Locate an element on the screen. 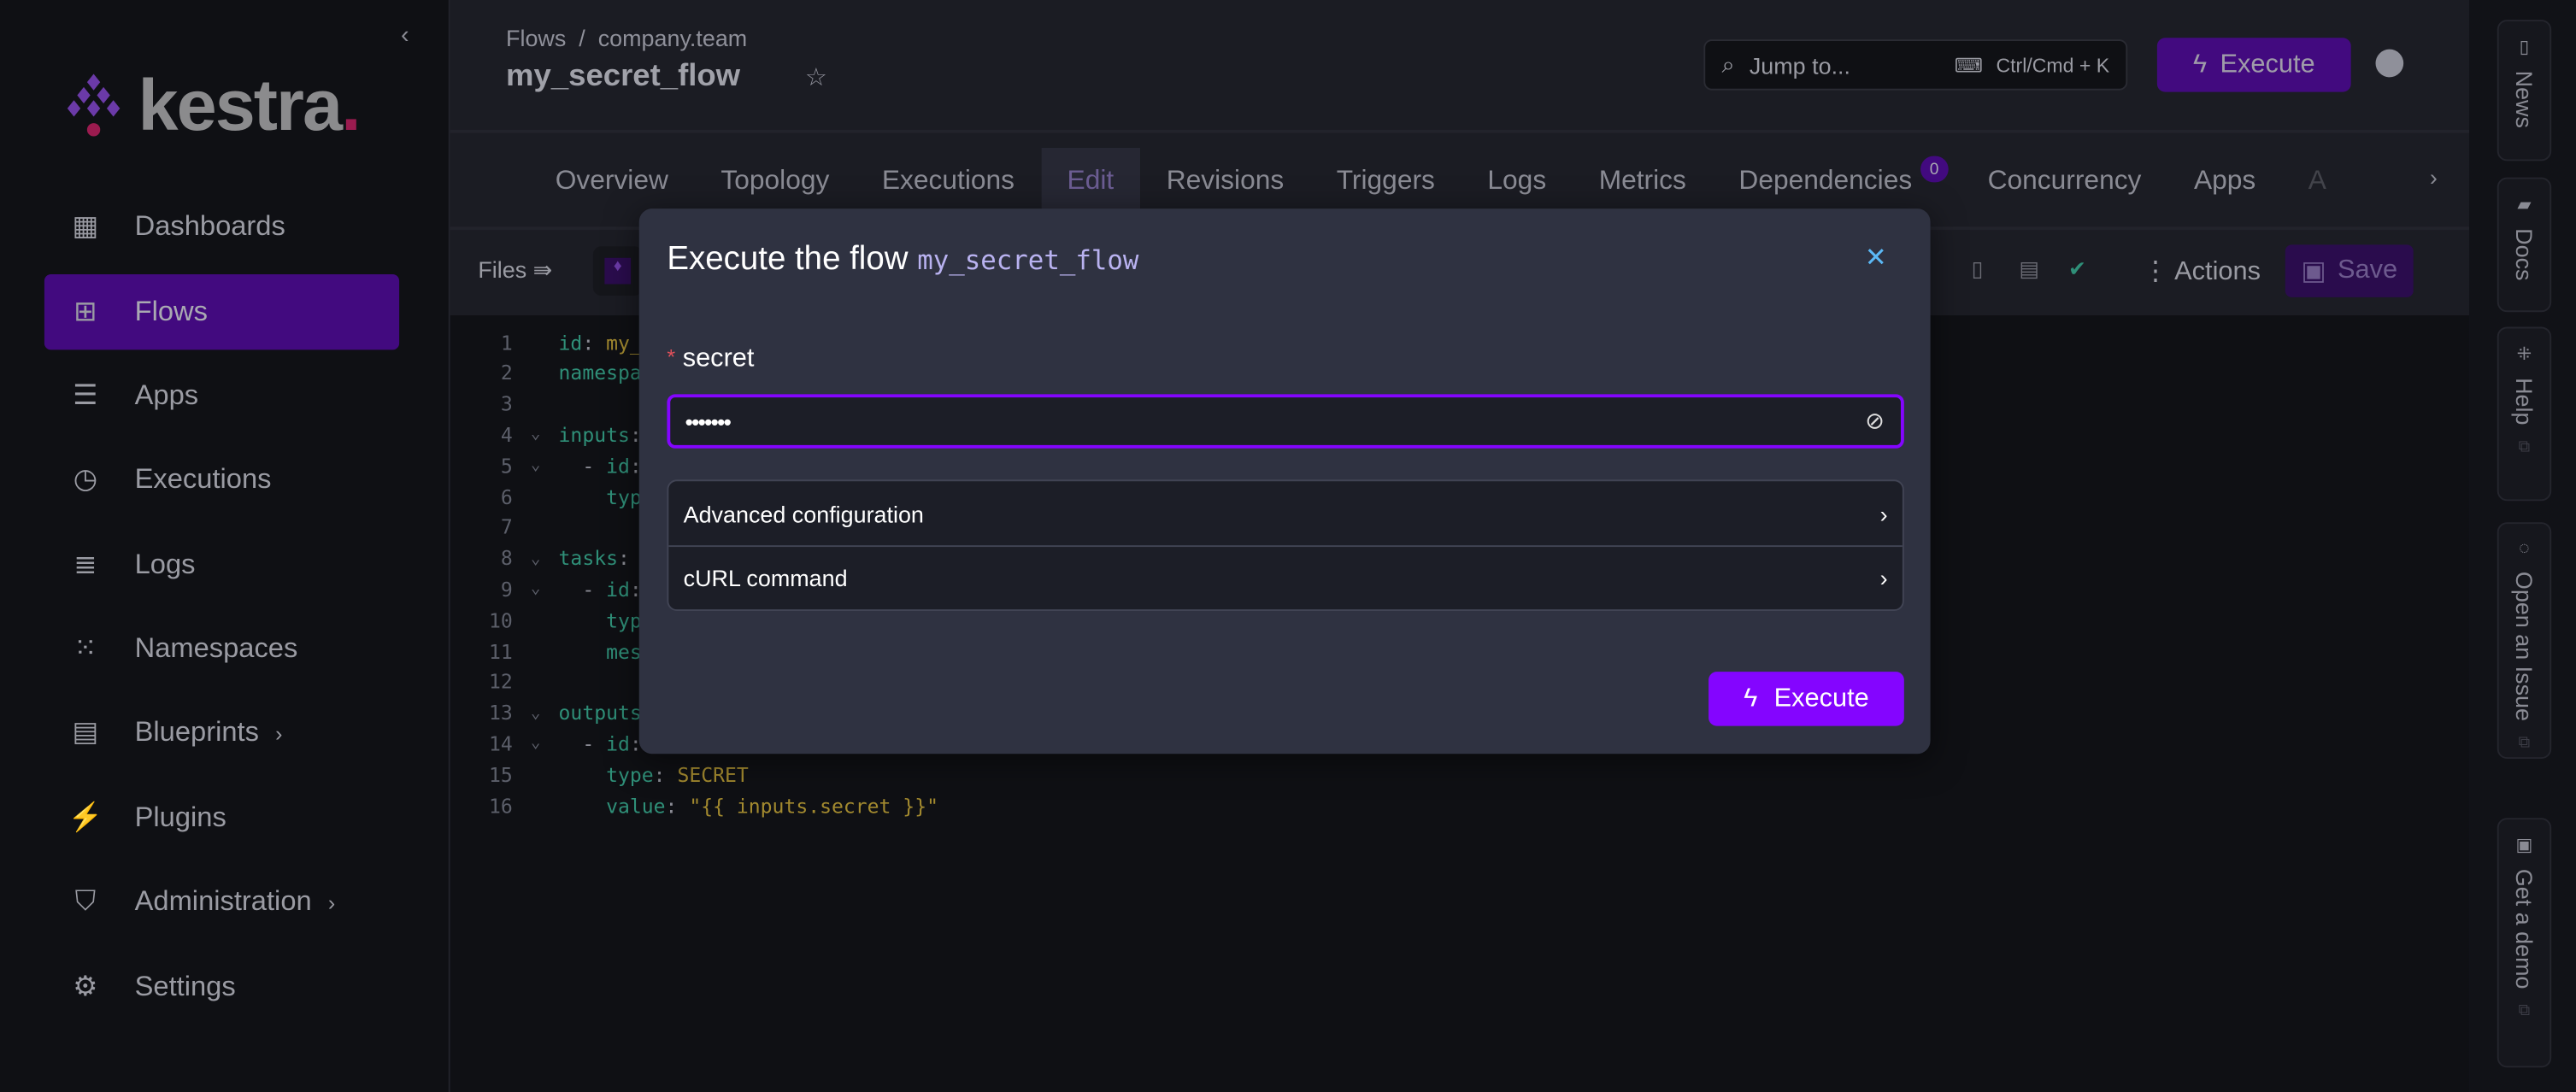 This screenshot has width=2576, height=1092. kestra-logo-icon is located at coordinates (94, 105).